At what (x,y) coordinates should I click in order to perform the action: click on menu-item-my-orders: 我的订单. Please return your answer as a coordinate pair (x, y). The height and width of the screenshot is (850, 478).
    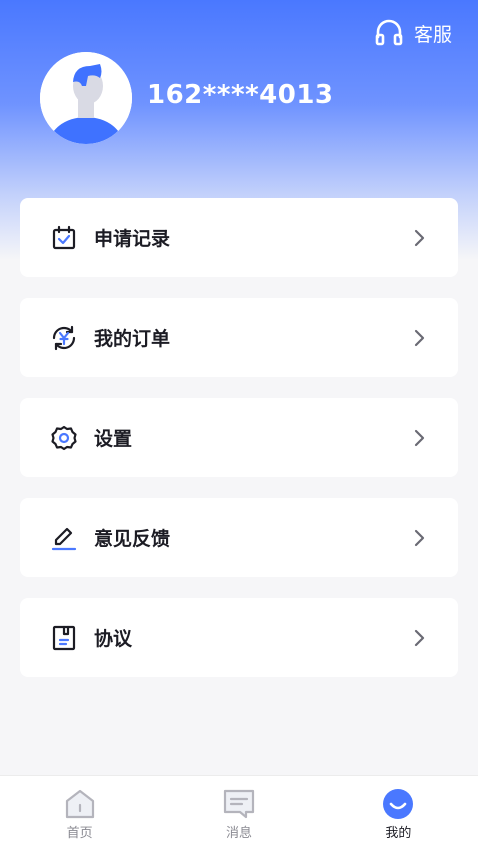
    Looking at the image, I should click on (239, 337).